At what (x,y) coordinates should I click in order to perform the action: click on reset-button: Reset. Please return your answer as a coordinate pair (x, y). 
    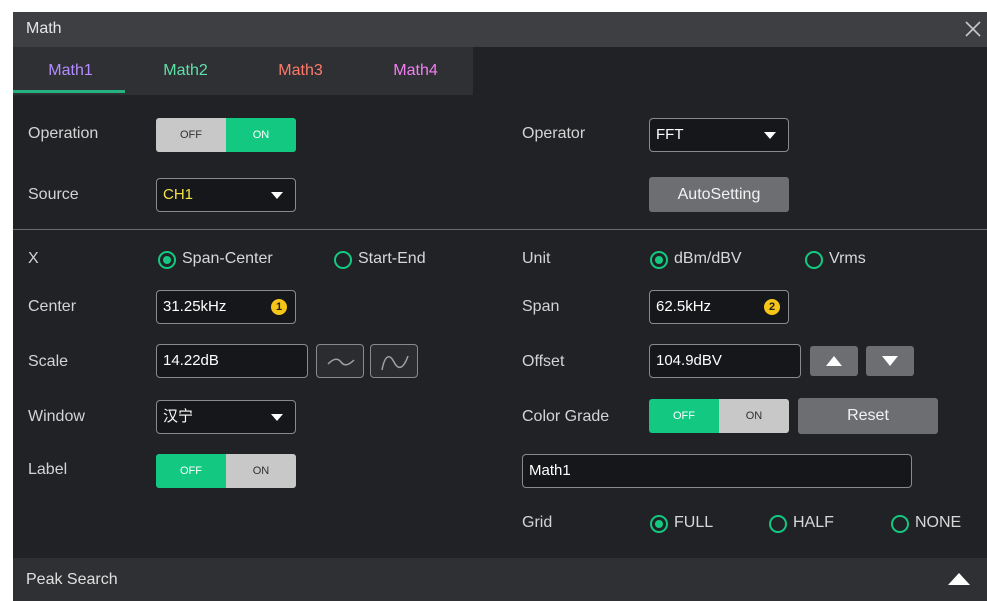
    Looking at the image, I should click on (868, 416).